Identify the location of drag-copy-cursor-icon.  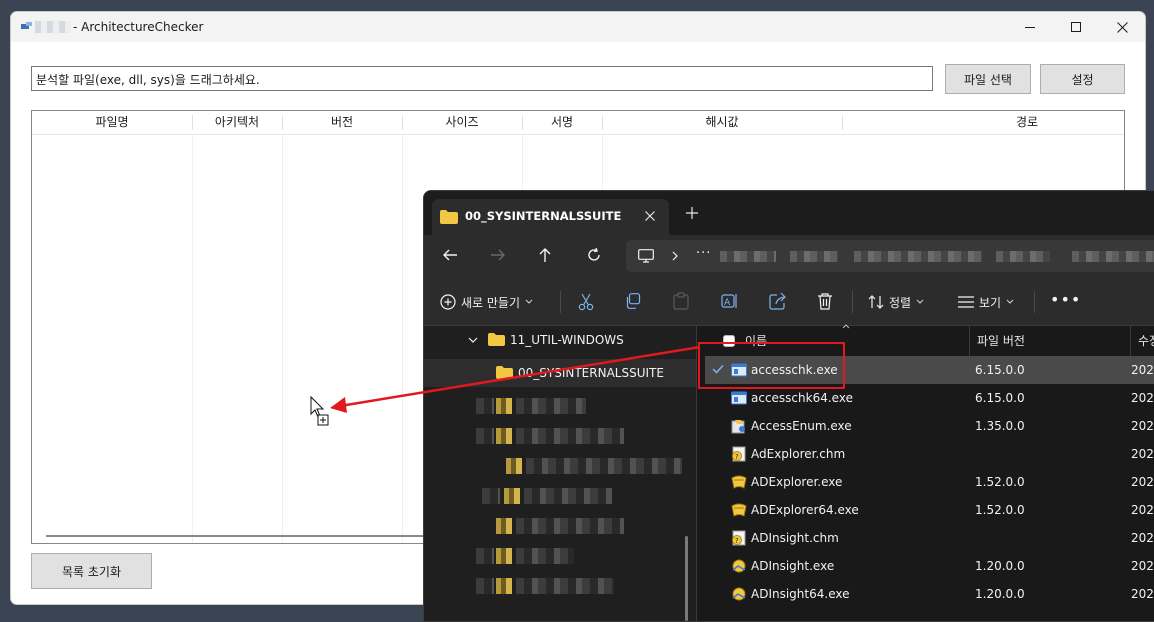
(319, 410).